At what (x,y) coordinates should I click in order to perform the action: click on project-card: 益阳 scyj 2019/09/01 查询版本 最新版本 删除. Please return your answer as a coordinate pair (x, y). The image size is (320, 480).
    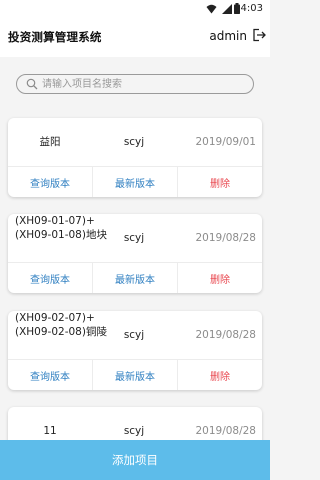
    Looking at the image, I should click on (135, 157).